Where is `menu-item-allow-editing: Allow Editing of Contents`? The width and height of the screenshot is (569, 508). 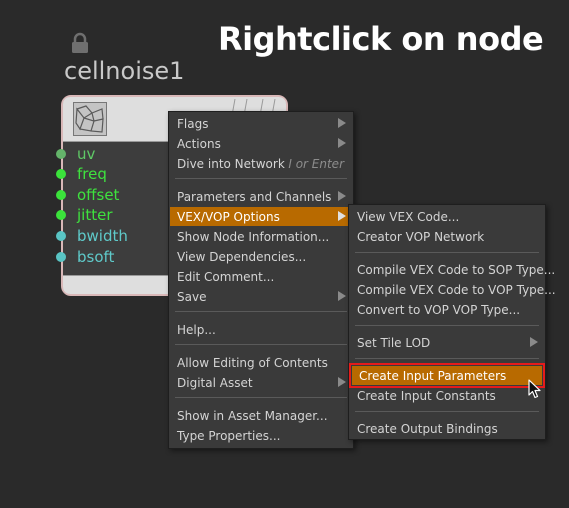 menu-item-allow-editing: Allow Editing of Contents is located at coordinates (261, 362).